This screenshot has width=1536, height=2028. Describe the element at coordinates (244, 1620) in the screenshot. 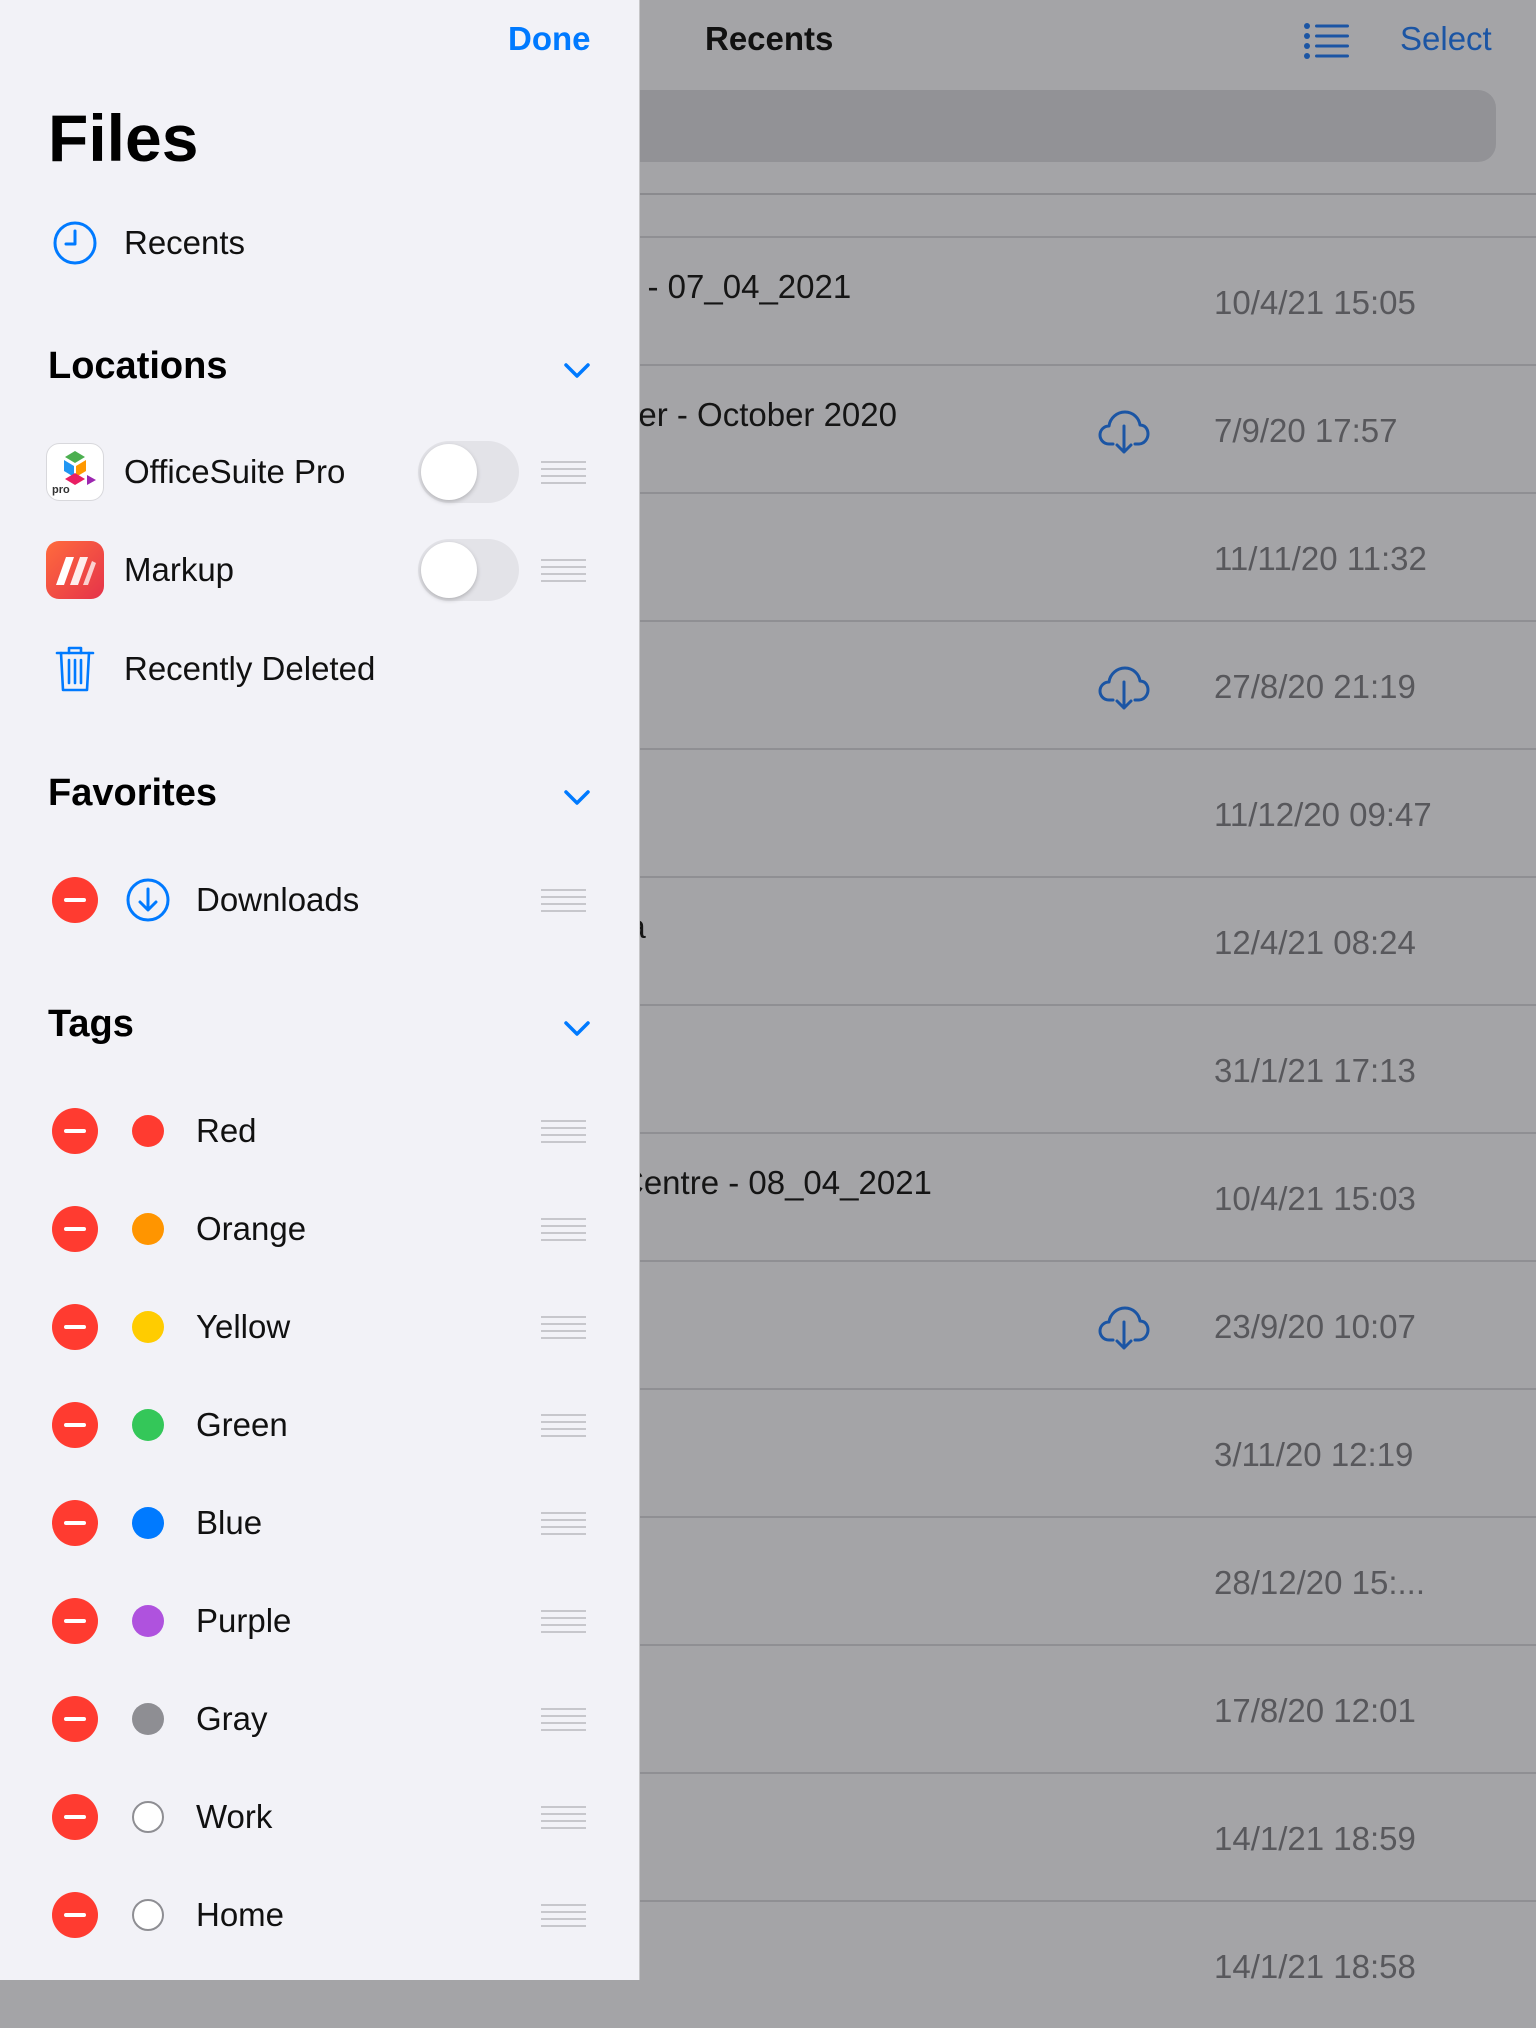

I see `sidebar-item-label: Purple` at that location.